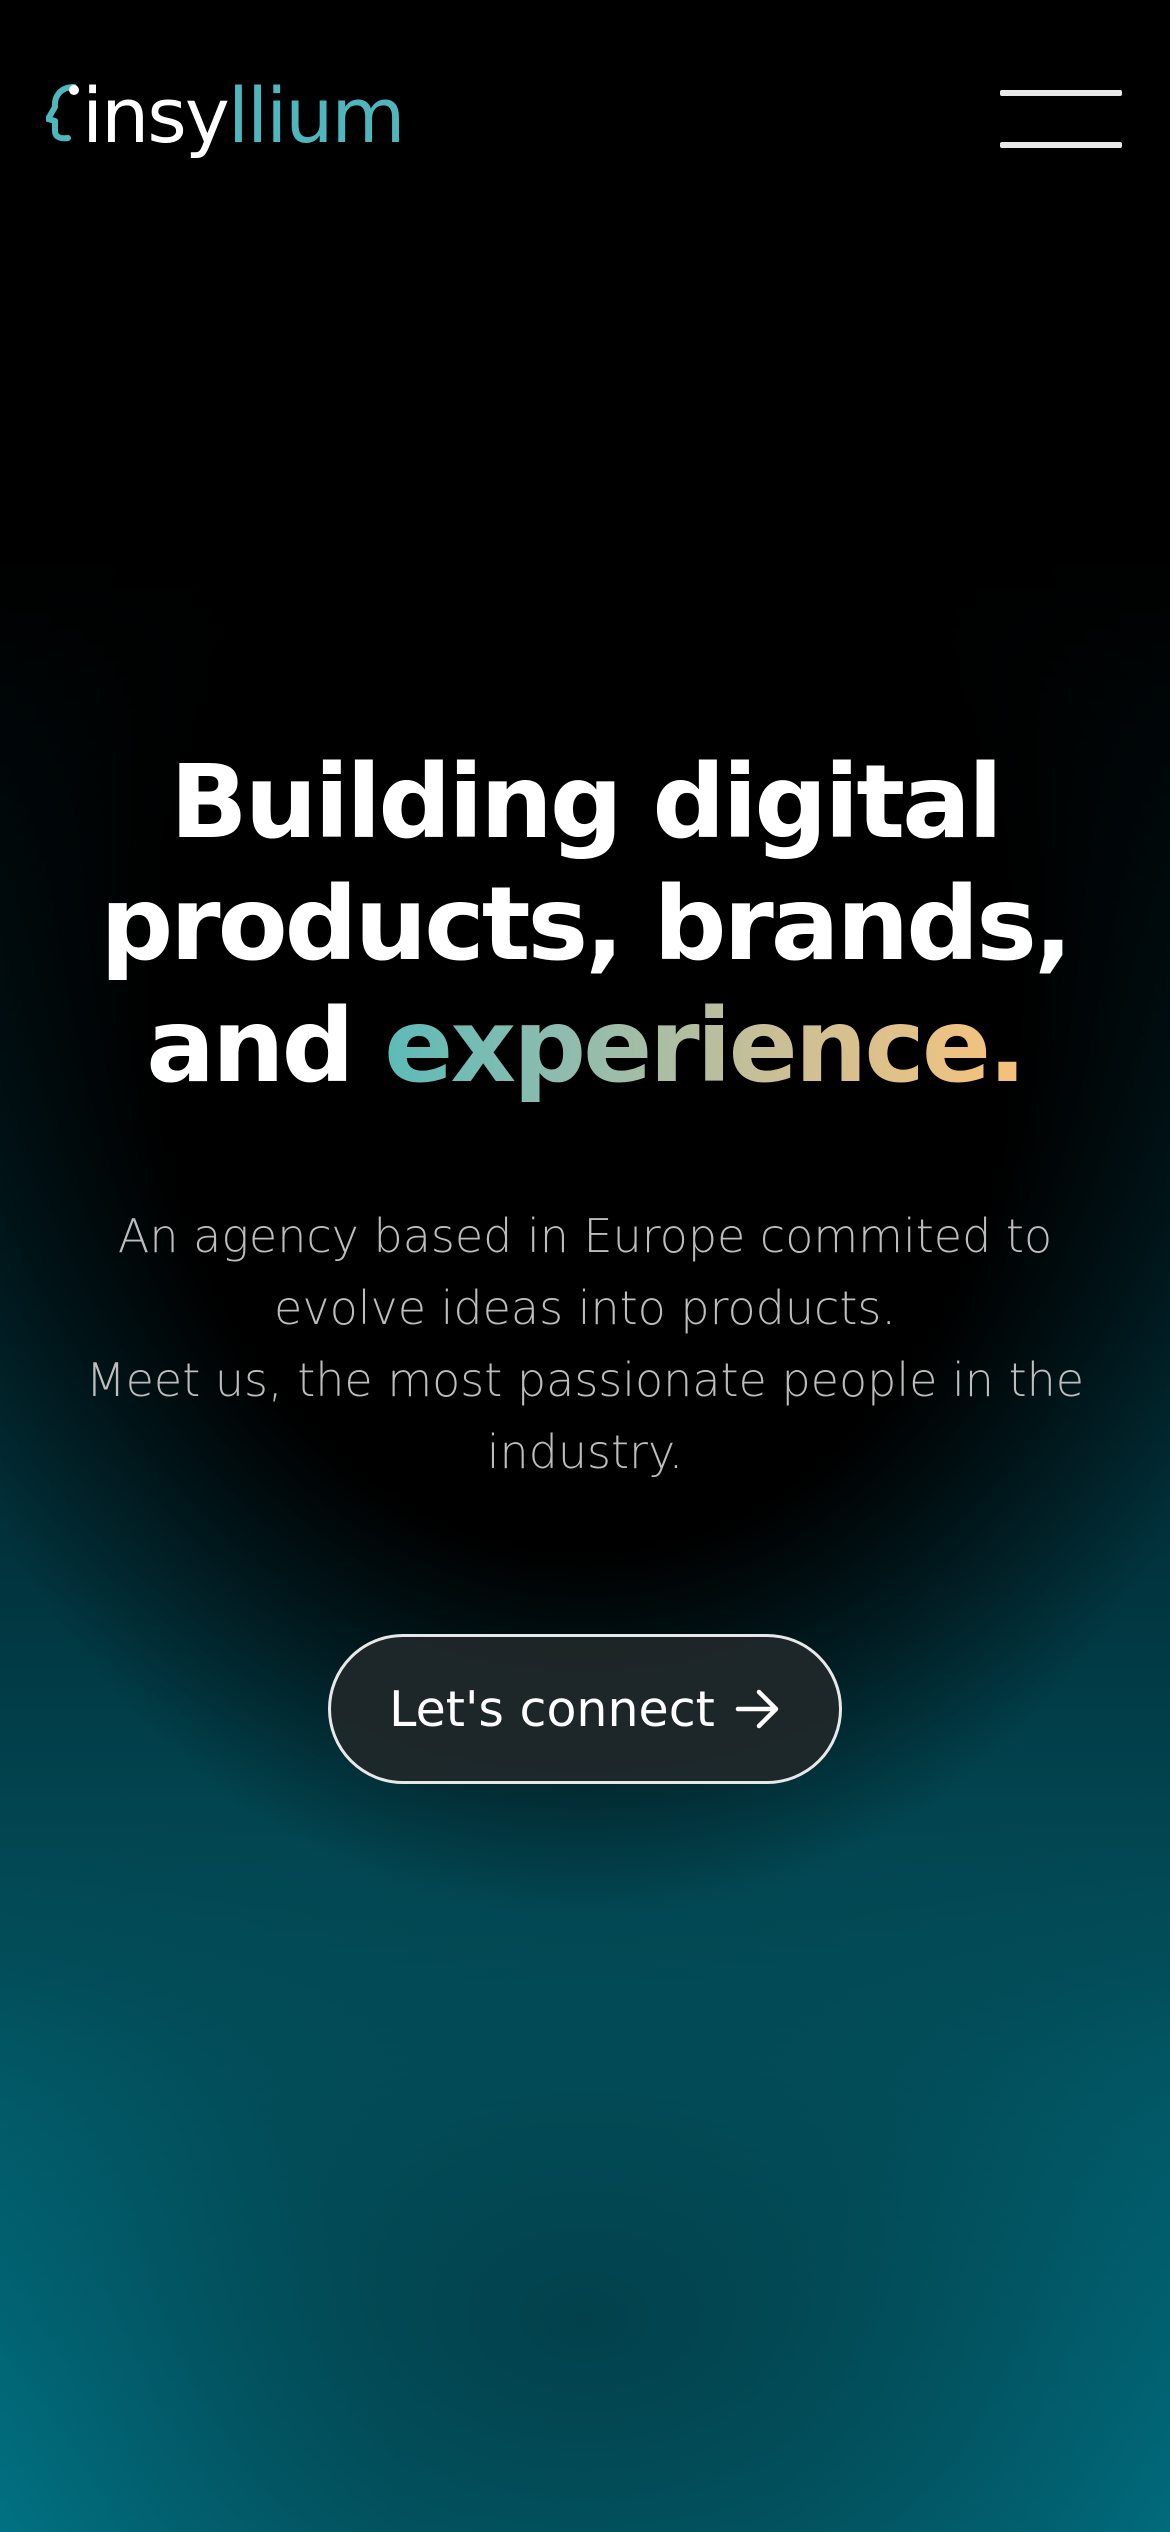 This screenshot has width=1170, height=2532. What do you see at coordinates (585, 1452) in the screenshot?
I see `hero-subtitle-line-4: industry.` at bounding box center [585, 1452].